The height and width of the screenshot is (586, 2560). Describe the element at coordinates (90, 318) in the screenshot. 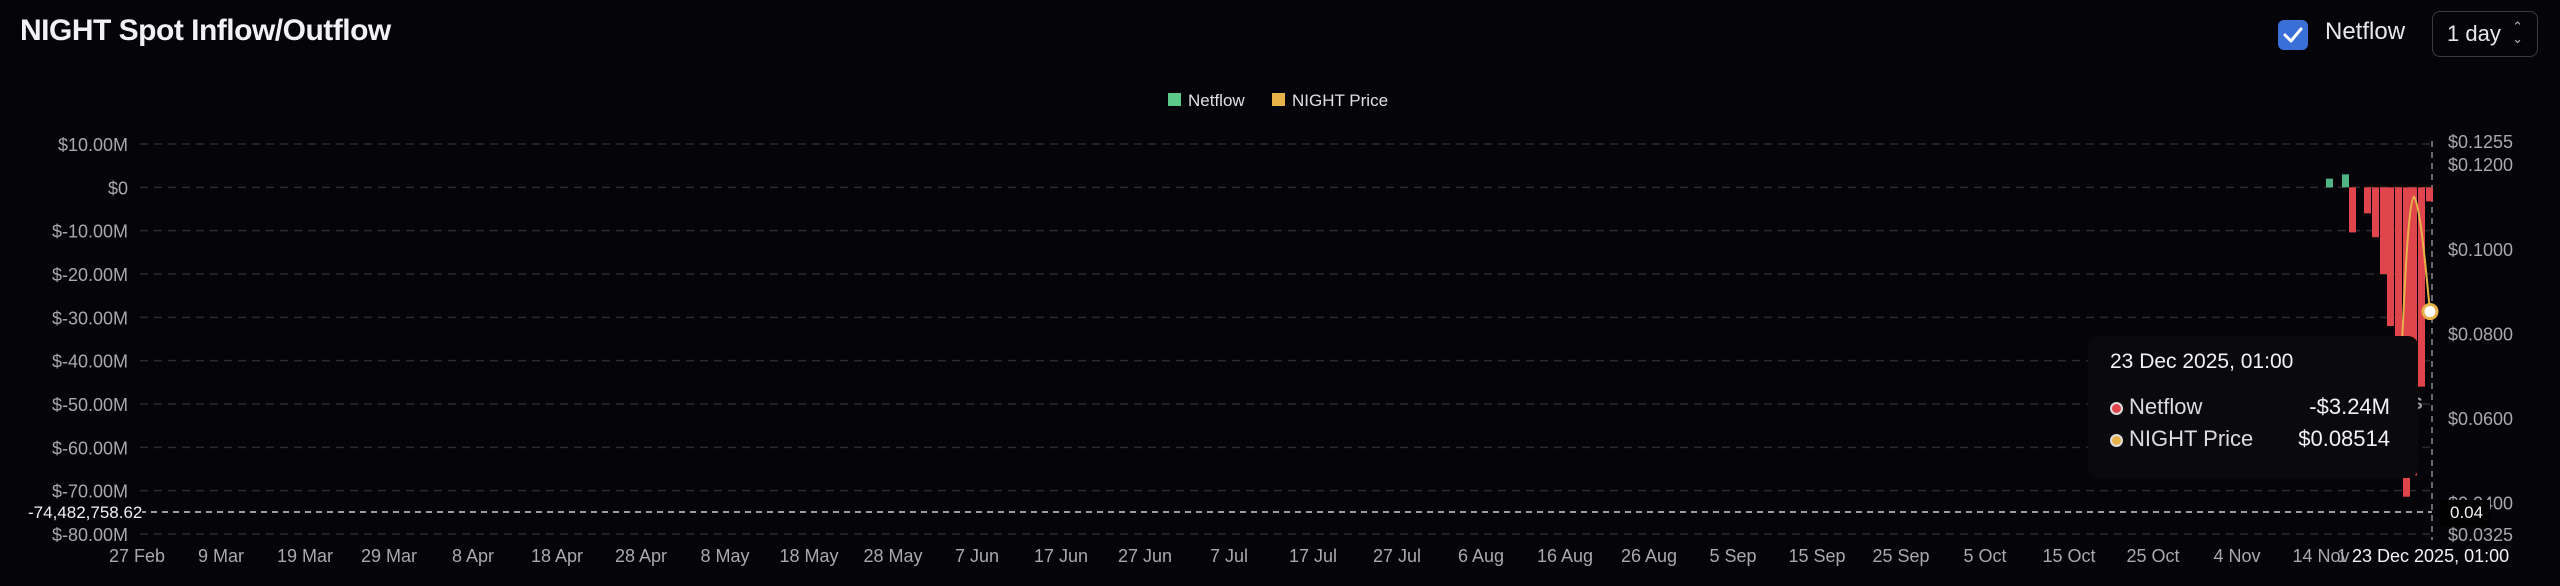

I see `y-left-tick-label: $-30.00M` at that location.